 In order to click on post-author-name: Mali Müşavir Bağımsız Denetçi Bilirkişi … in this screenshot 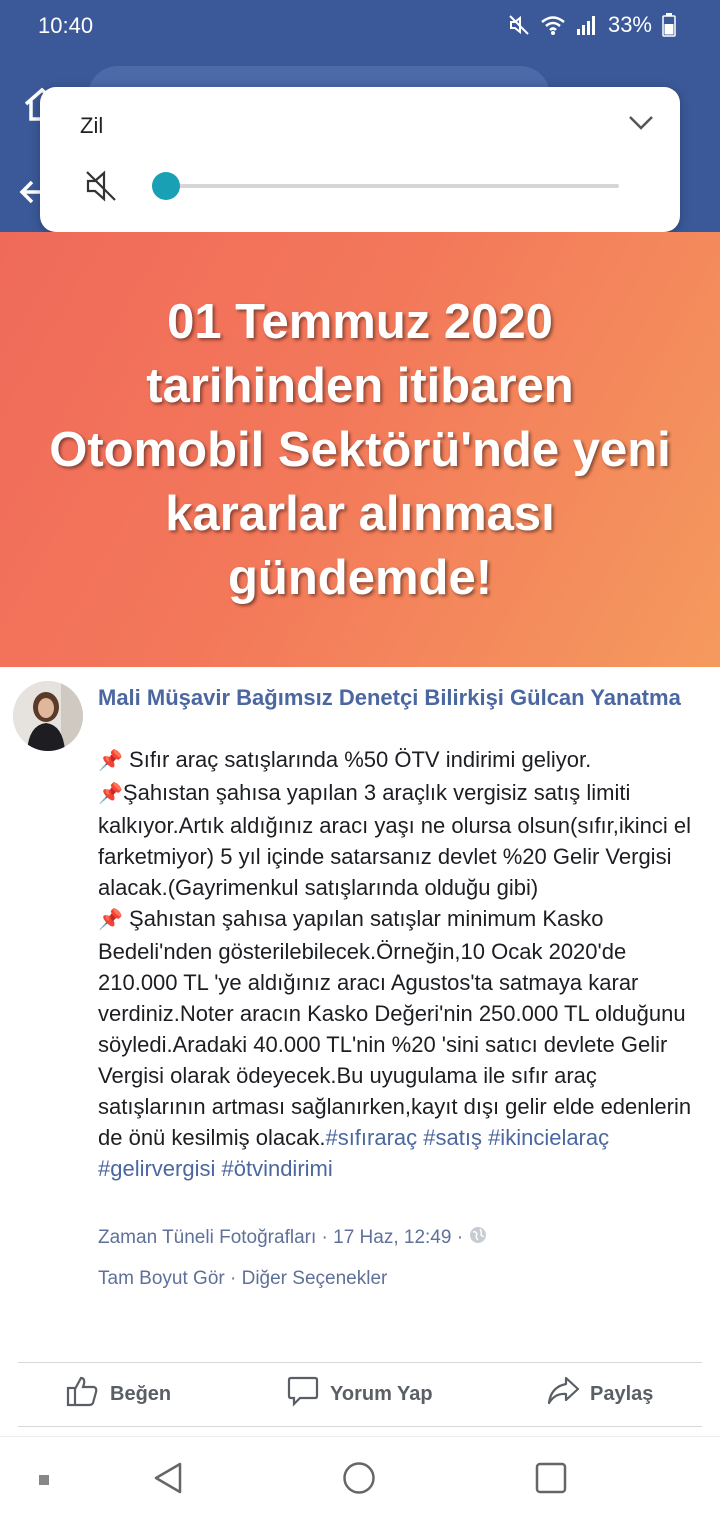, I will do `click(398, 697)`.